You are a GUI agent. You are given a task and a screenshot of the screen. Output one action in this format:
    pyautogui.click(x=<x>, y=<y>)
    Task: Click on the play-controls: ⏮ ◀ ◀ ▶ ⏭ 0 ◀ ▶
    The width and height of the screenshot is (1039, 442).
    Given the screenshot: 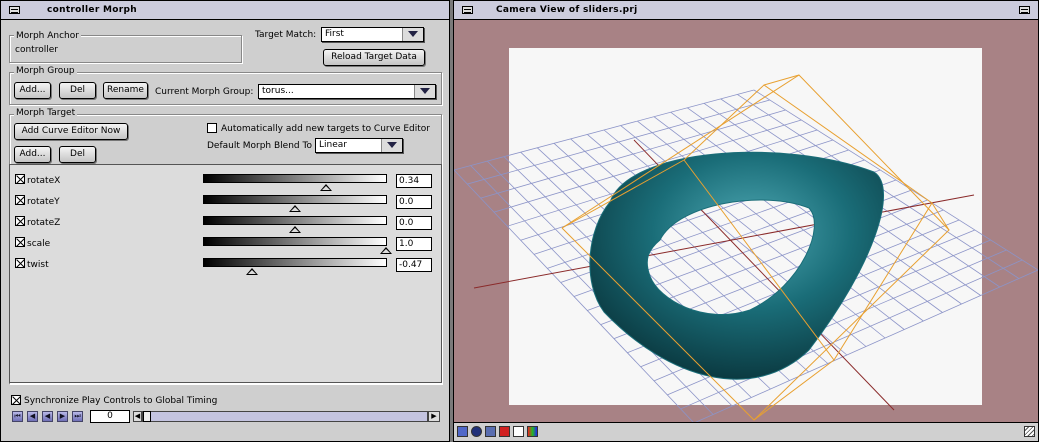 What is the action you would take?
    pyautogui.click(x=225, y=417)
    